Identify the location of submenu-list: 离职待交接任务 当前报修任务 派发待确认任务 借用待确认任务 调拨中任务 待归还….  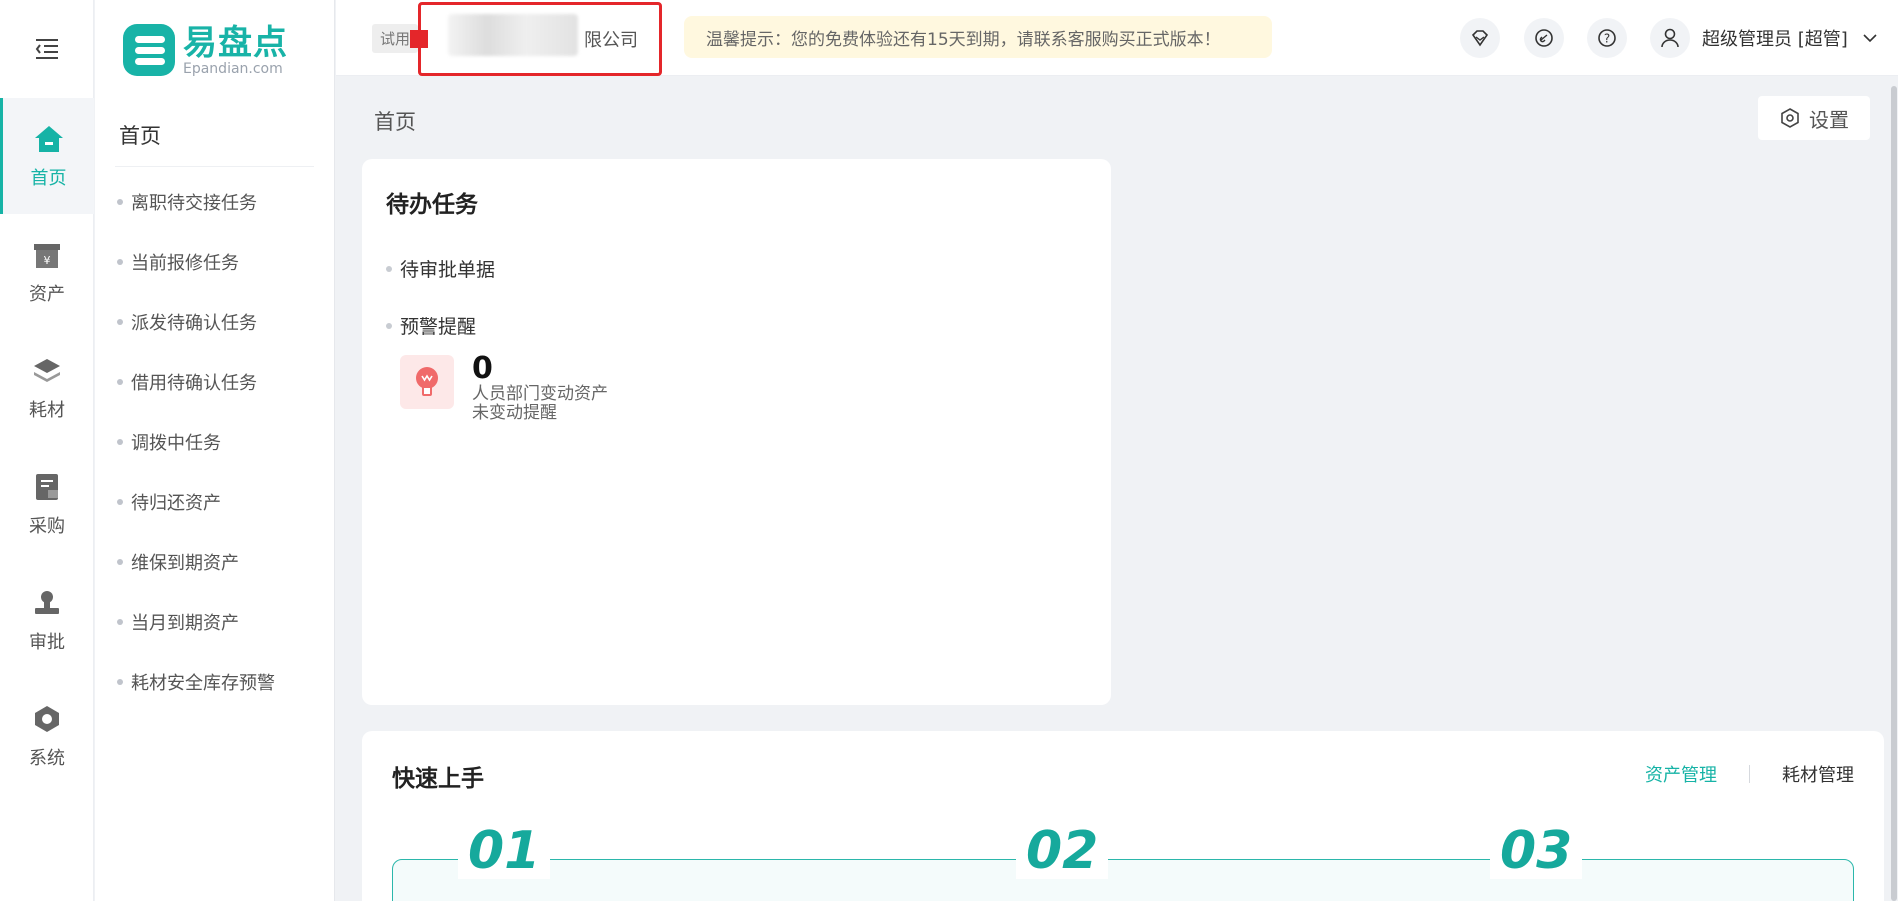
(196, 442).